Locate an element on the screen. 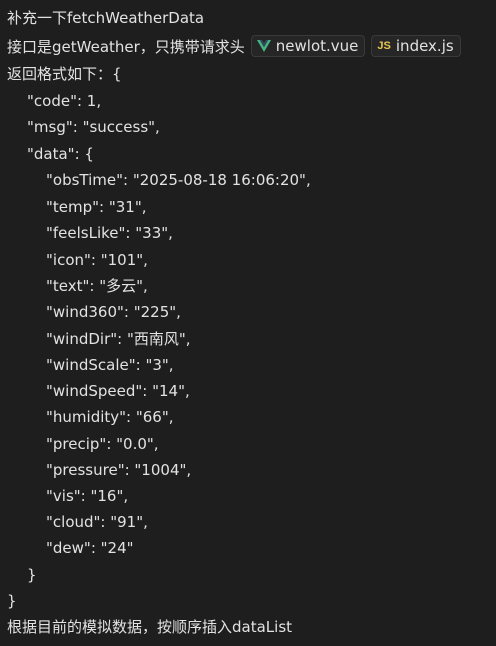 This screenshot has height=646, width=496. json-line: "pressure": "1004", is located at coordinates (119, 470).